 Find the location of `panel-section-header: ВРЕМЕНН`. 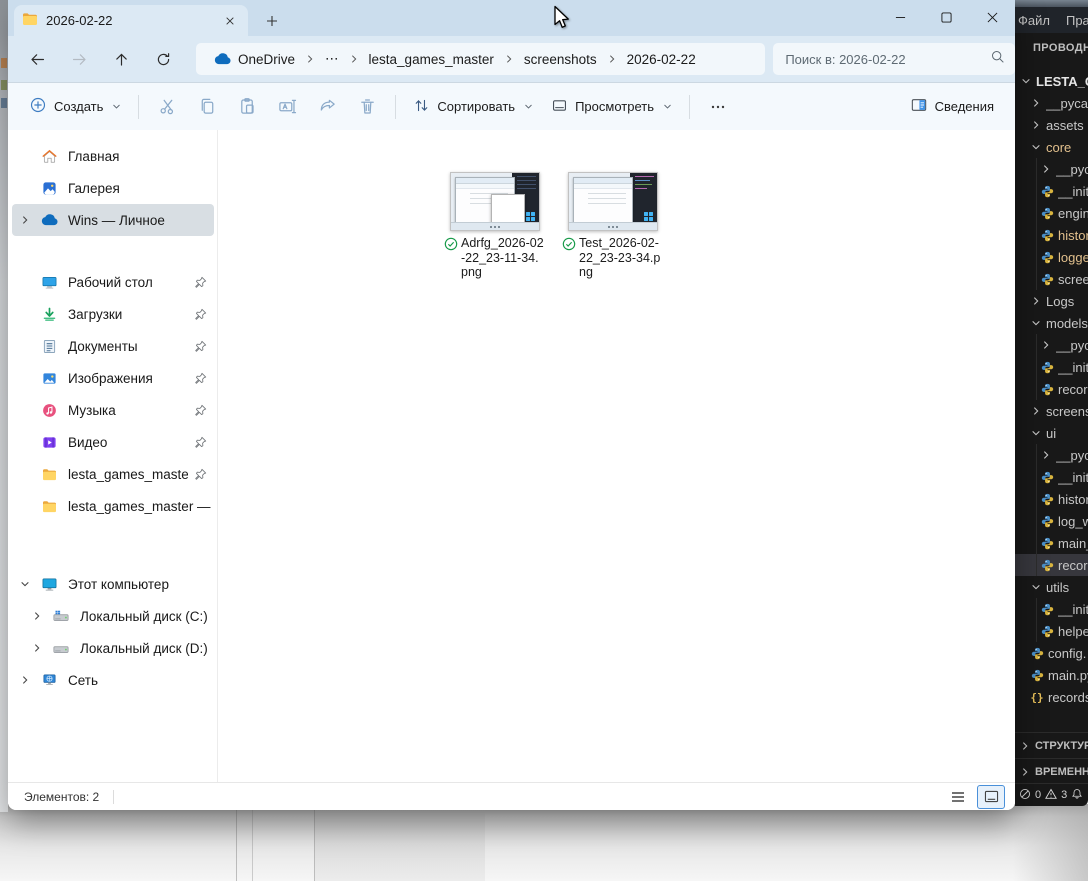

panel-section-header: ВРЕМЕНН is located at coordinates (1051, 771).